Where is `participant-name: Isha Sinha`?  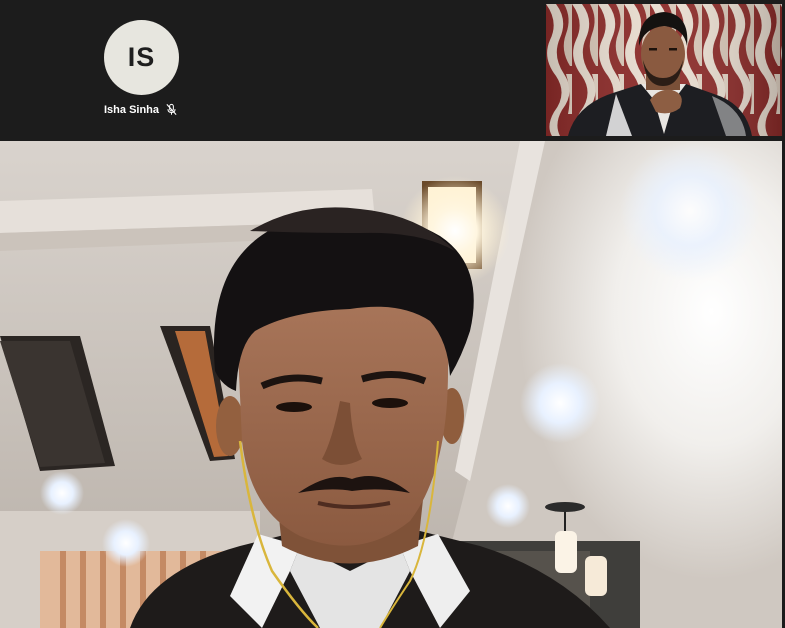
participant-name: Isha Sinha is located at coordinates (132, 109).